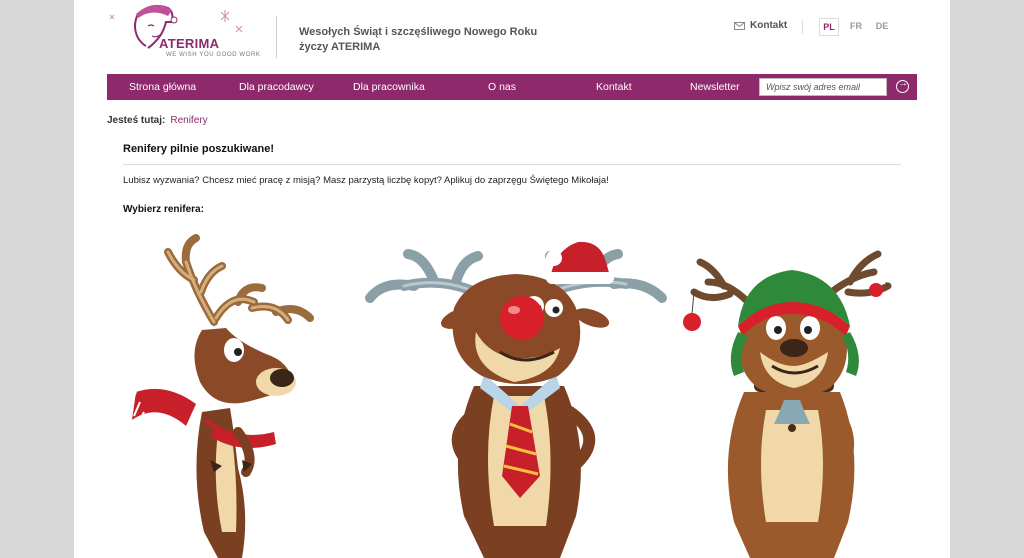 This screenshot has height=558, width=1024. Describe the element at coordinates (512, 164) in the screenshot. I see `title-divider` at that location.